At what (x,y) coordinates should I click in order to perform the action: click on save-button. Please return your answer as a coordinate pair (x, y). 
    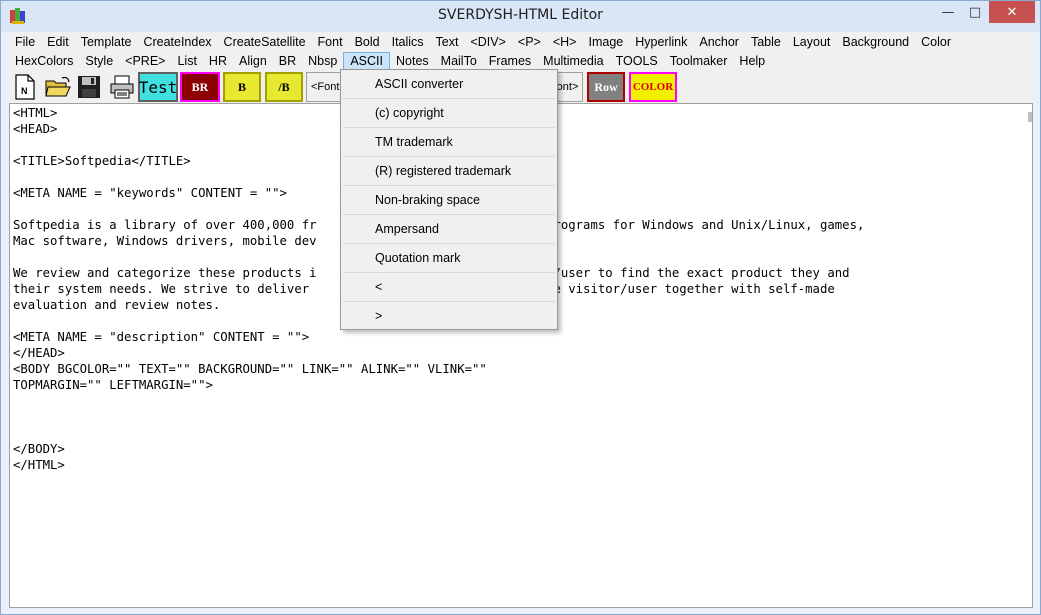
    Looking at the image, I should click on (89, 87).